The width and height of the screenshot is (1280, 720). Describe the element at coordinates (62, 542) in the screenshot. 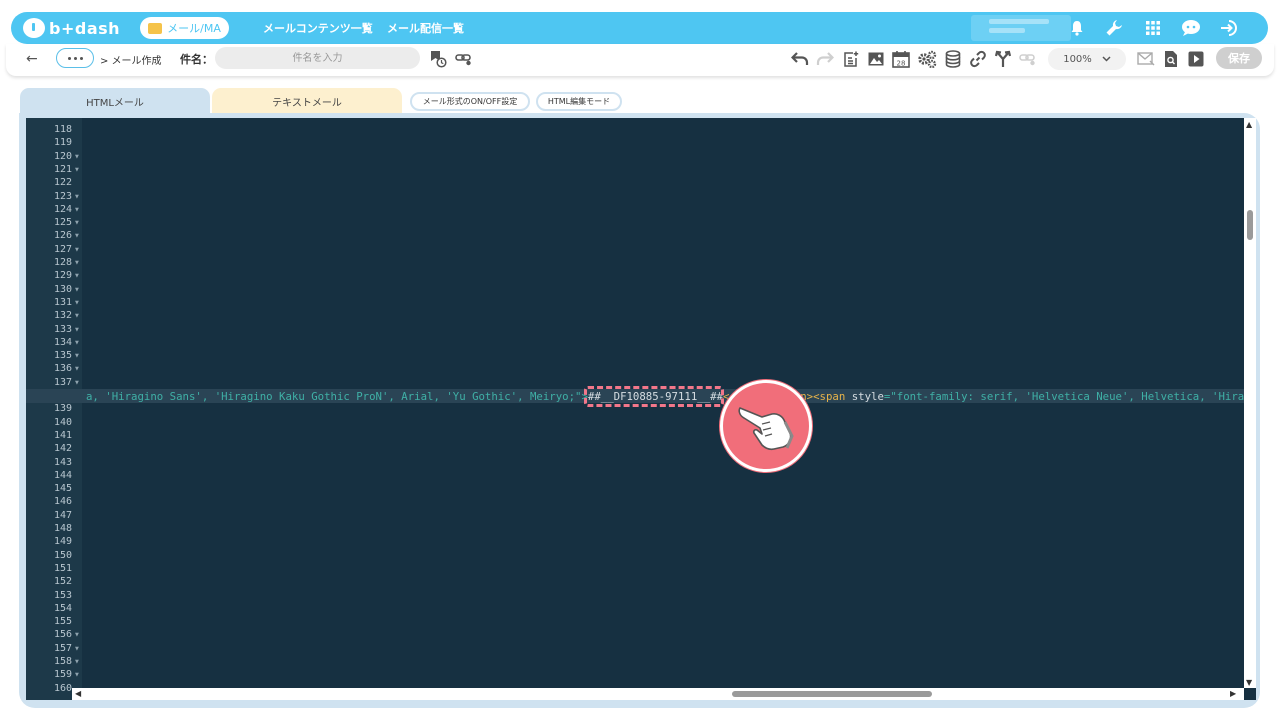

I see `line-number: 149` at that location.